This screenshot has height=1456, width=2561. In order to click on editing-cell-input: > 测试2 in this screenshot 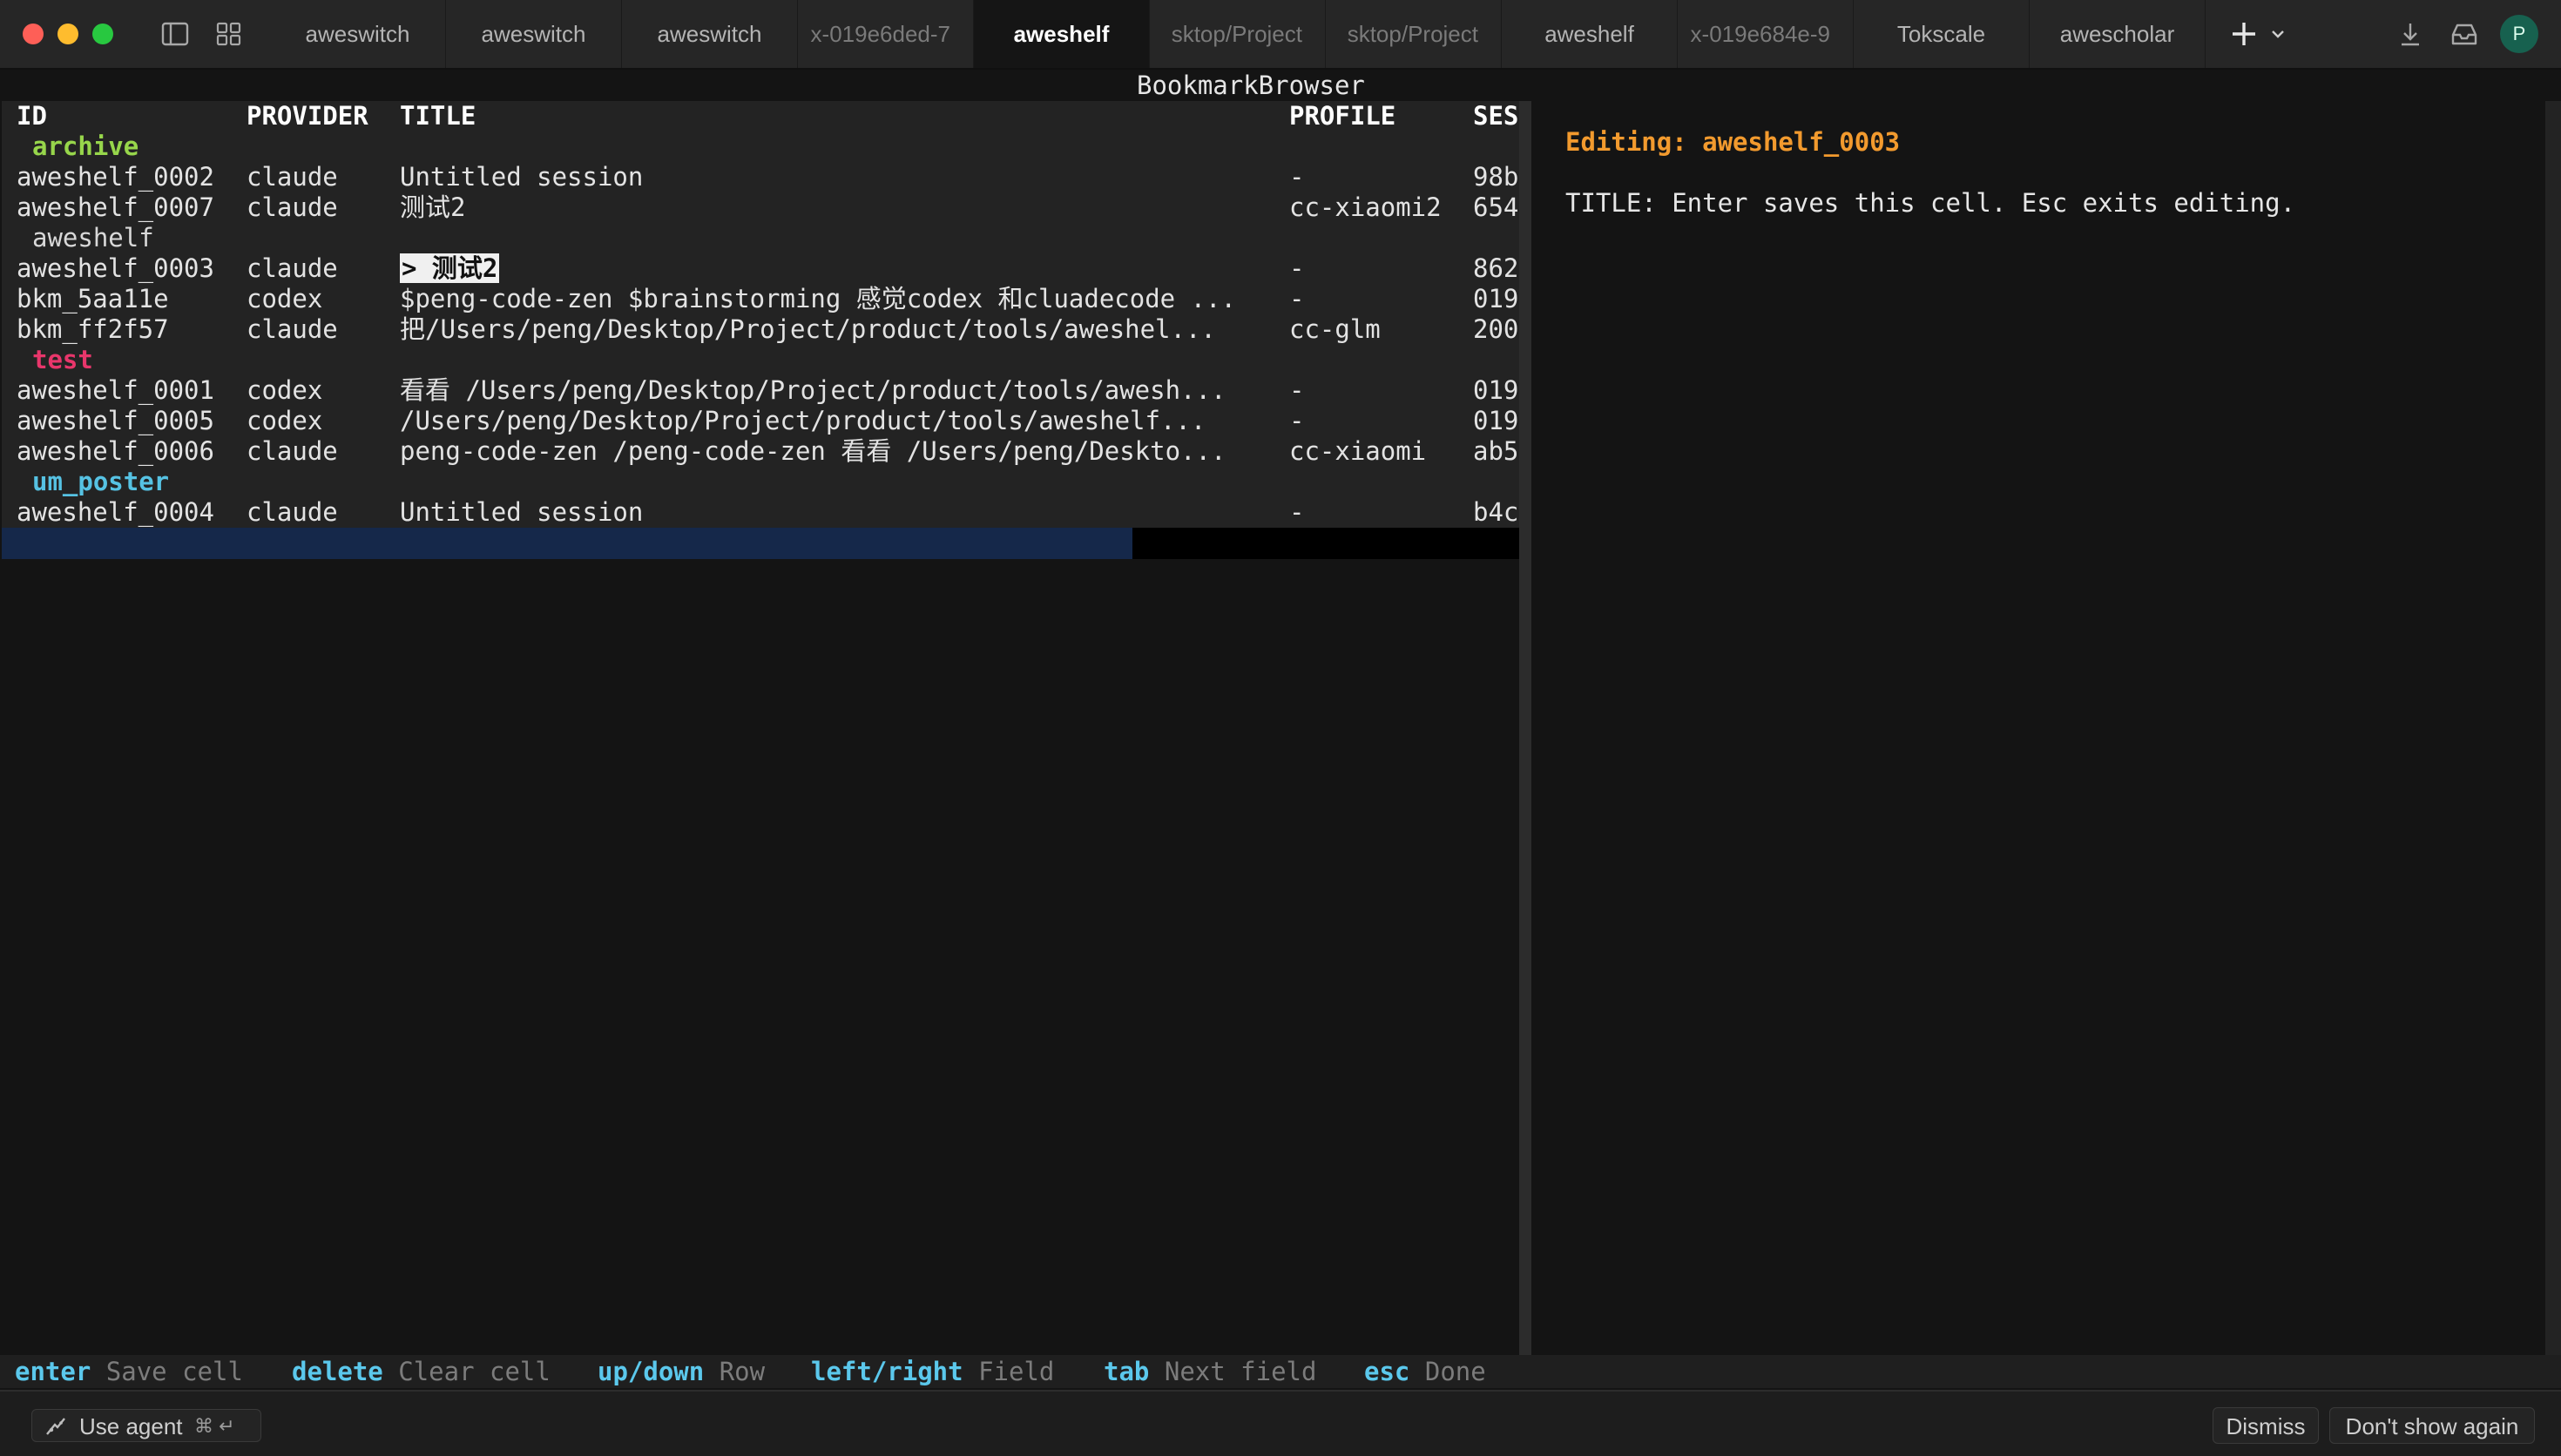, I will do `click(450, 268)`.